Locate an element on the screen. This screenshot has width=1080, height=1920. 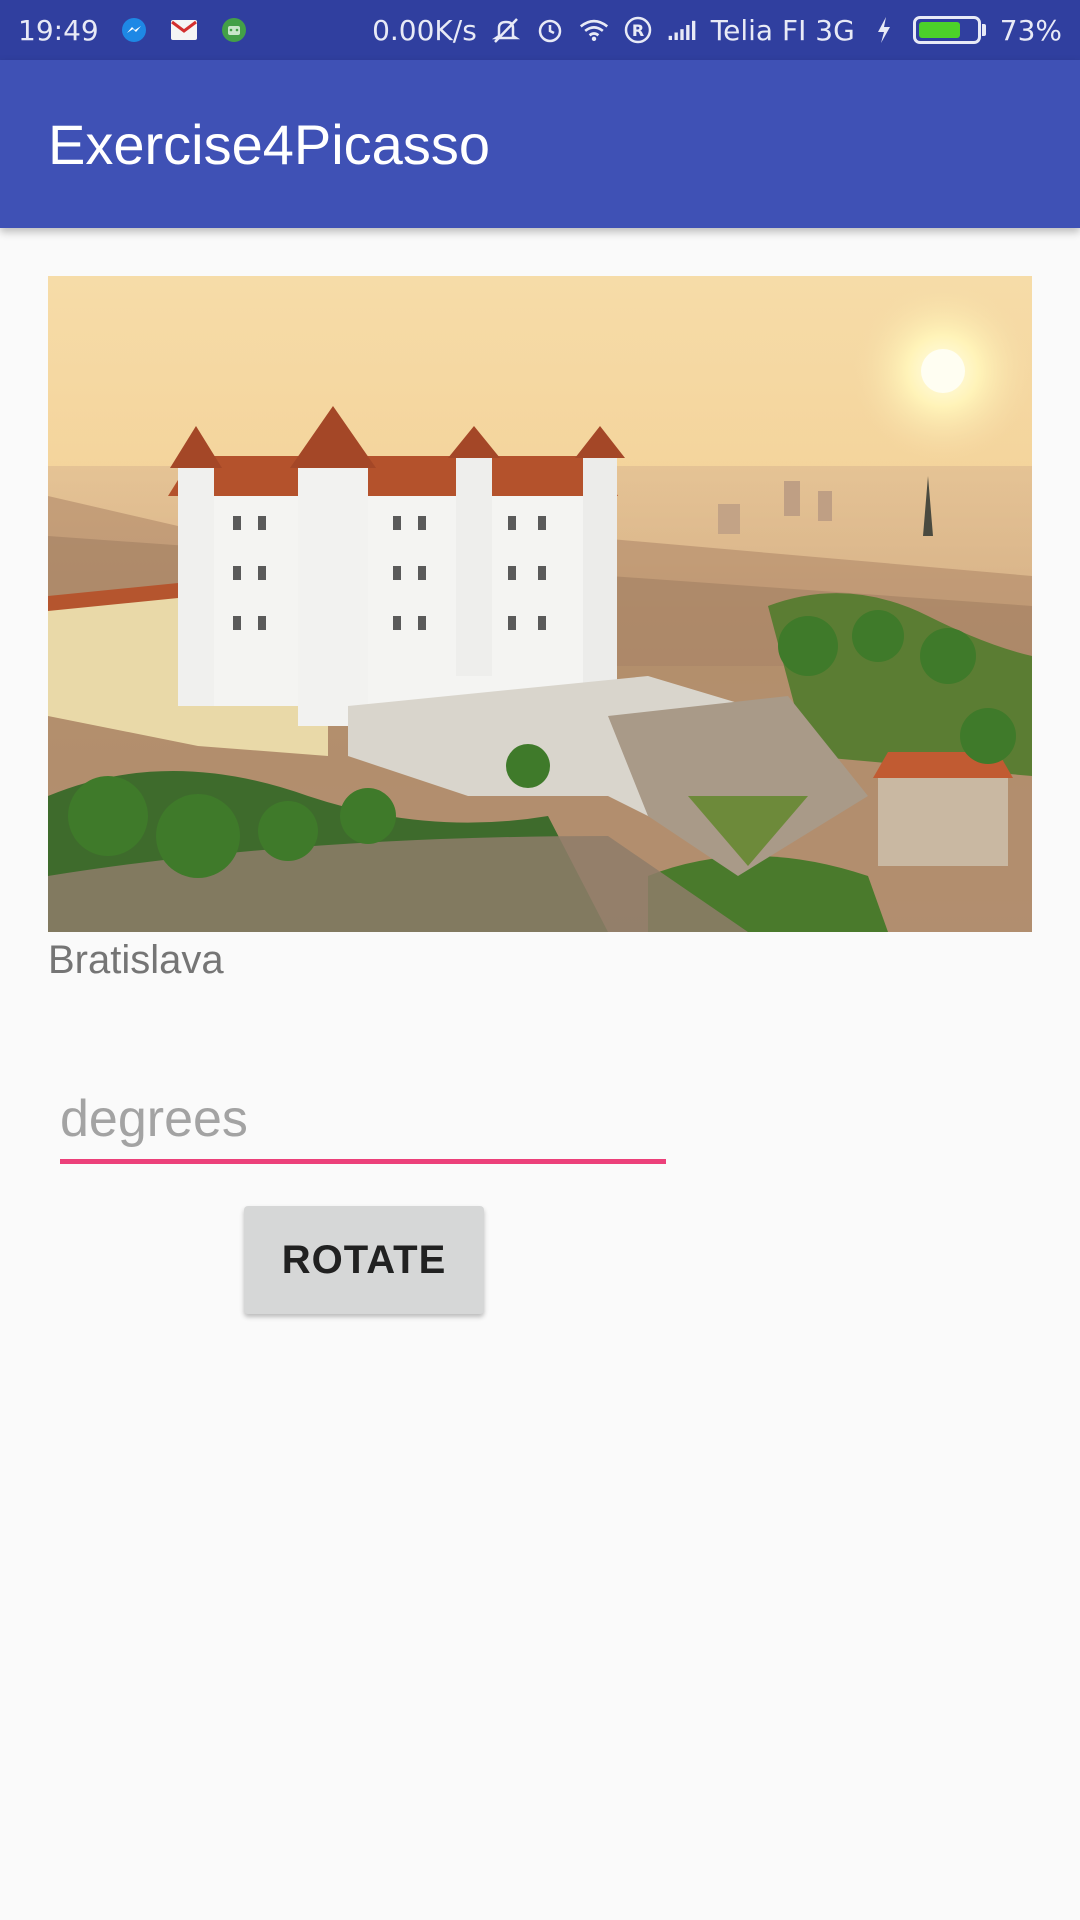
svg-text: R is located at coordinates (638, 30).